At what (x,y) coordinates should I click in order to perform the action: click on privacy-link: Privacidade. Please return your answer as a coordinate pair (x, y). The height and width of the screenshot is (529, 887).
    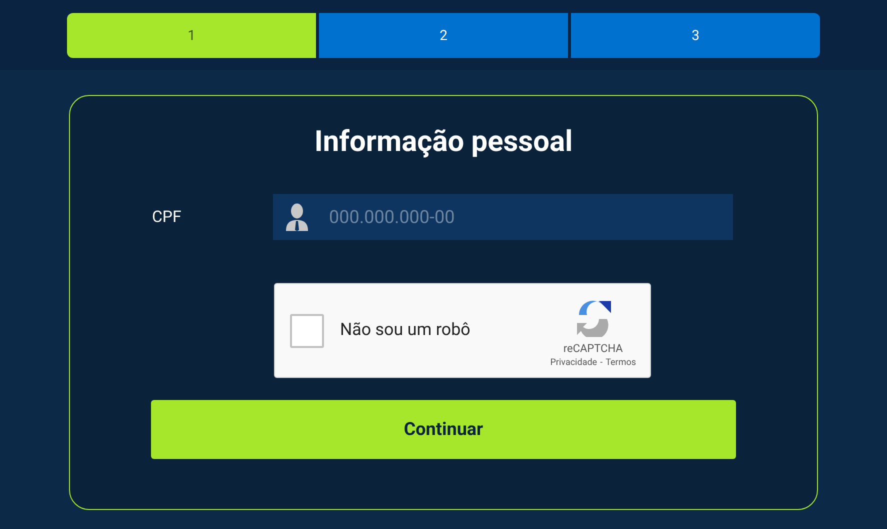
    Looking at the image, I should click on (574, 363).